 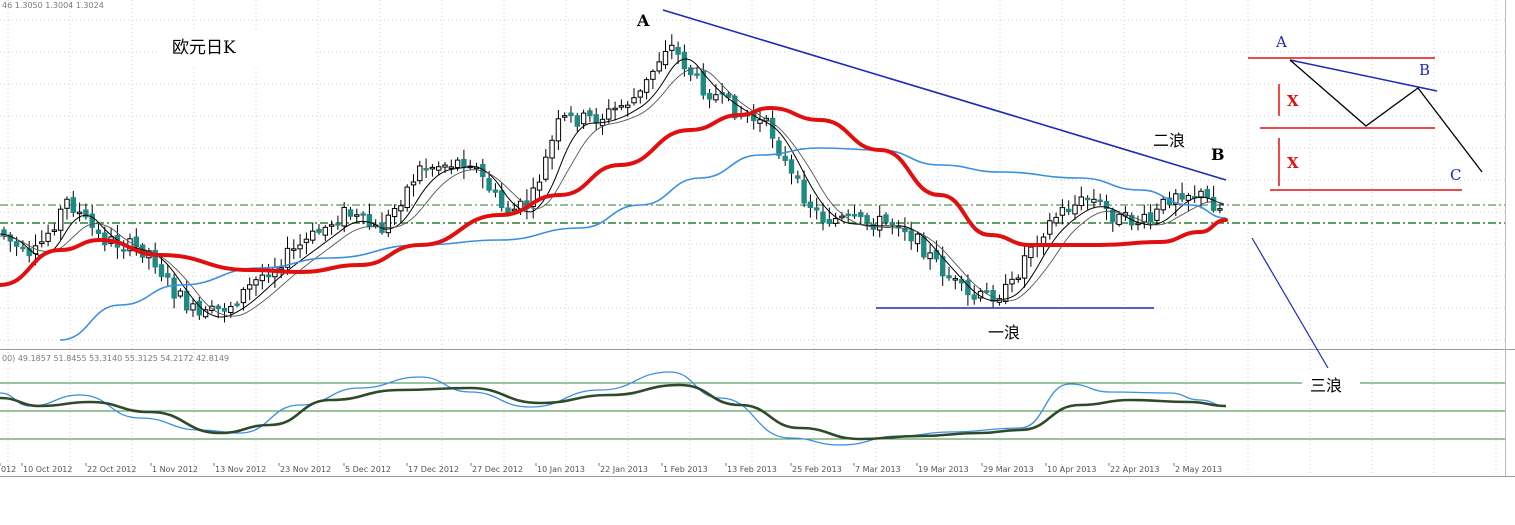 What do you see at coordinates (204, 48) in the screenshot?
I see `chart-title: 欧元日K` at bounding box center [204, 48].